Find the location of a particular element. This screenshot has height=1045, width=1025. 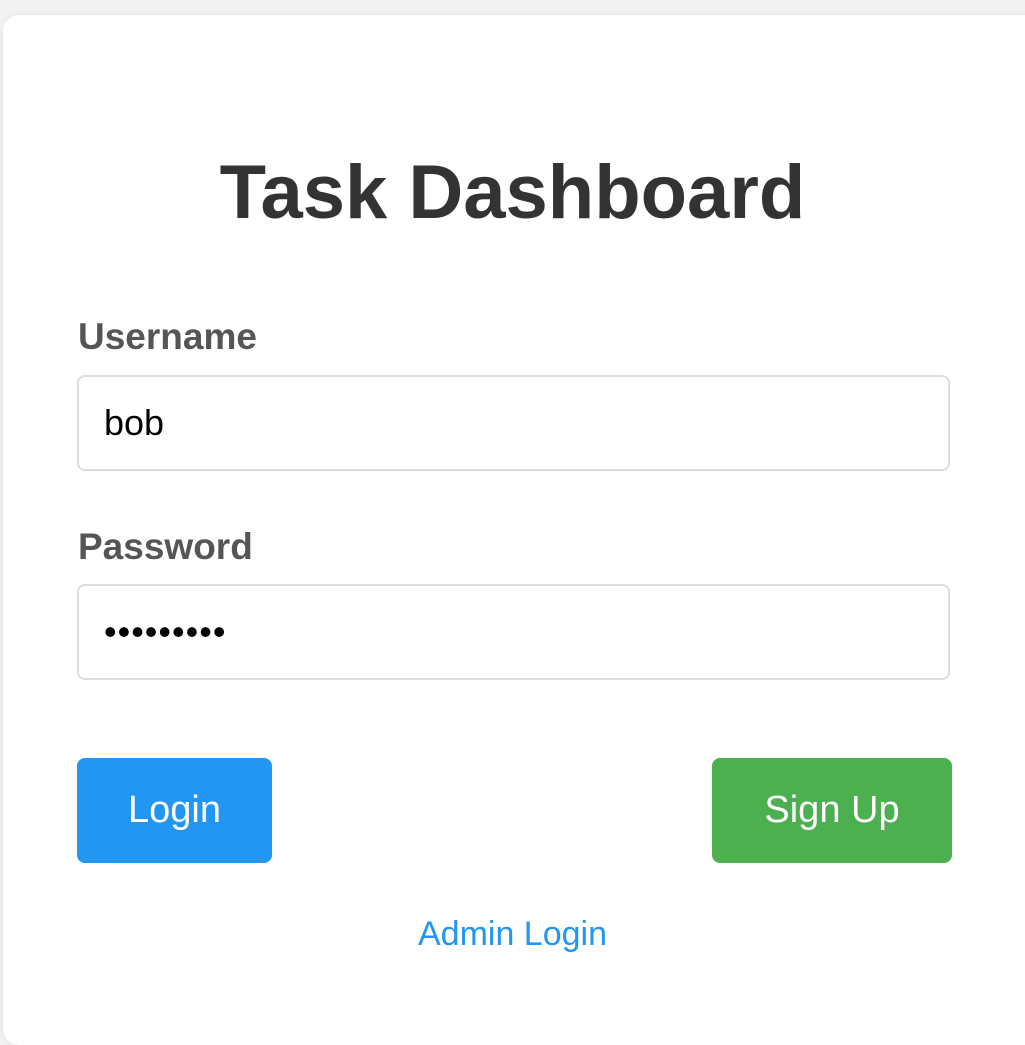

username-label: Username is located at coordinates (167, 336).